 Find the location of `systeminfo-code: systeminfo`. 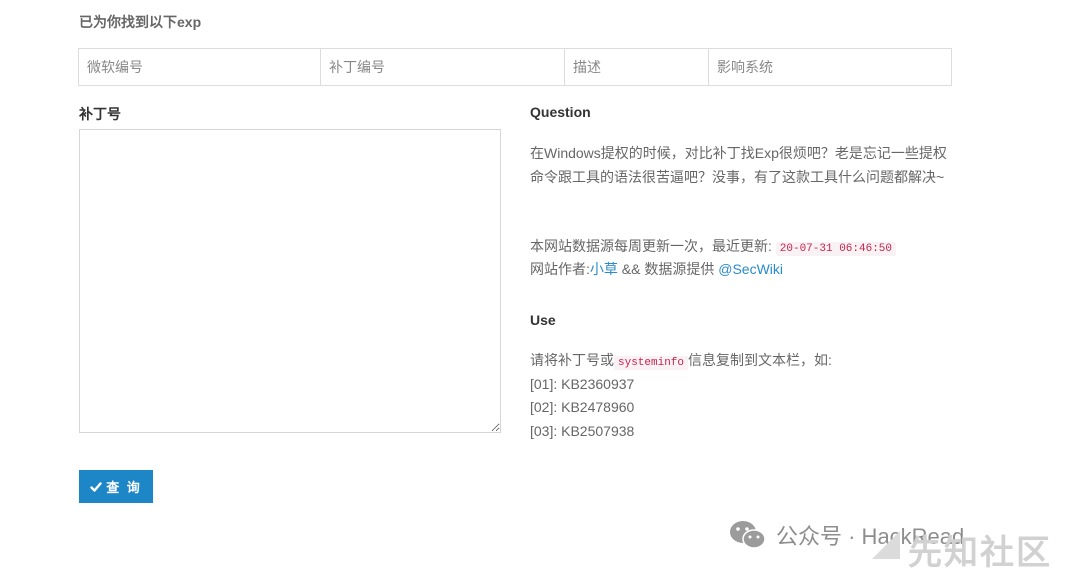

systeminfo-code: systeminfo is located at coordinates (651, 363).